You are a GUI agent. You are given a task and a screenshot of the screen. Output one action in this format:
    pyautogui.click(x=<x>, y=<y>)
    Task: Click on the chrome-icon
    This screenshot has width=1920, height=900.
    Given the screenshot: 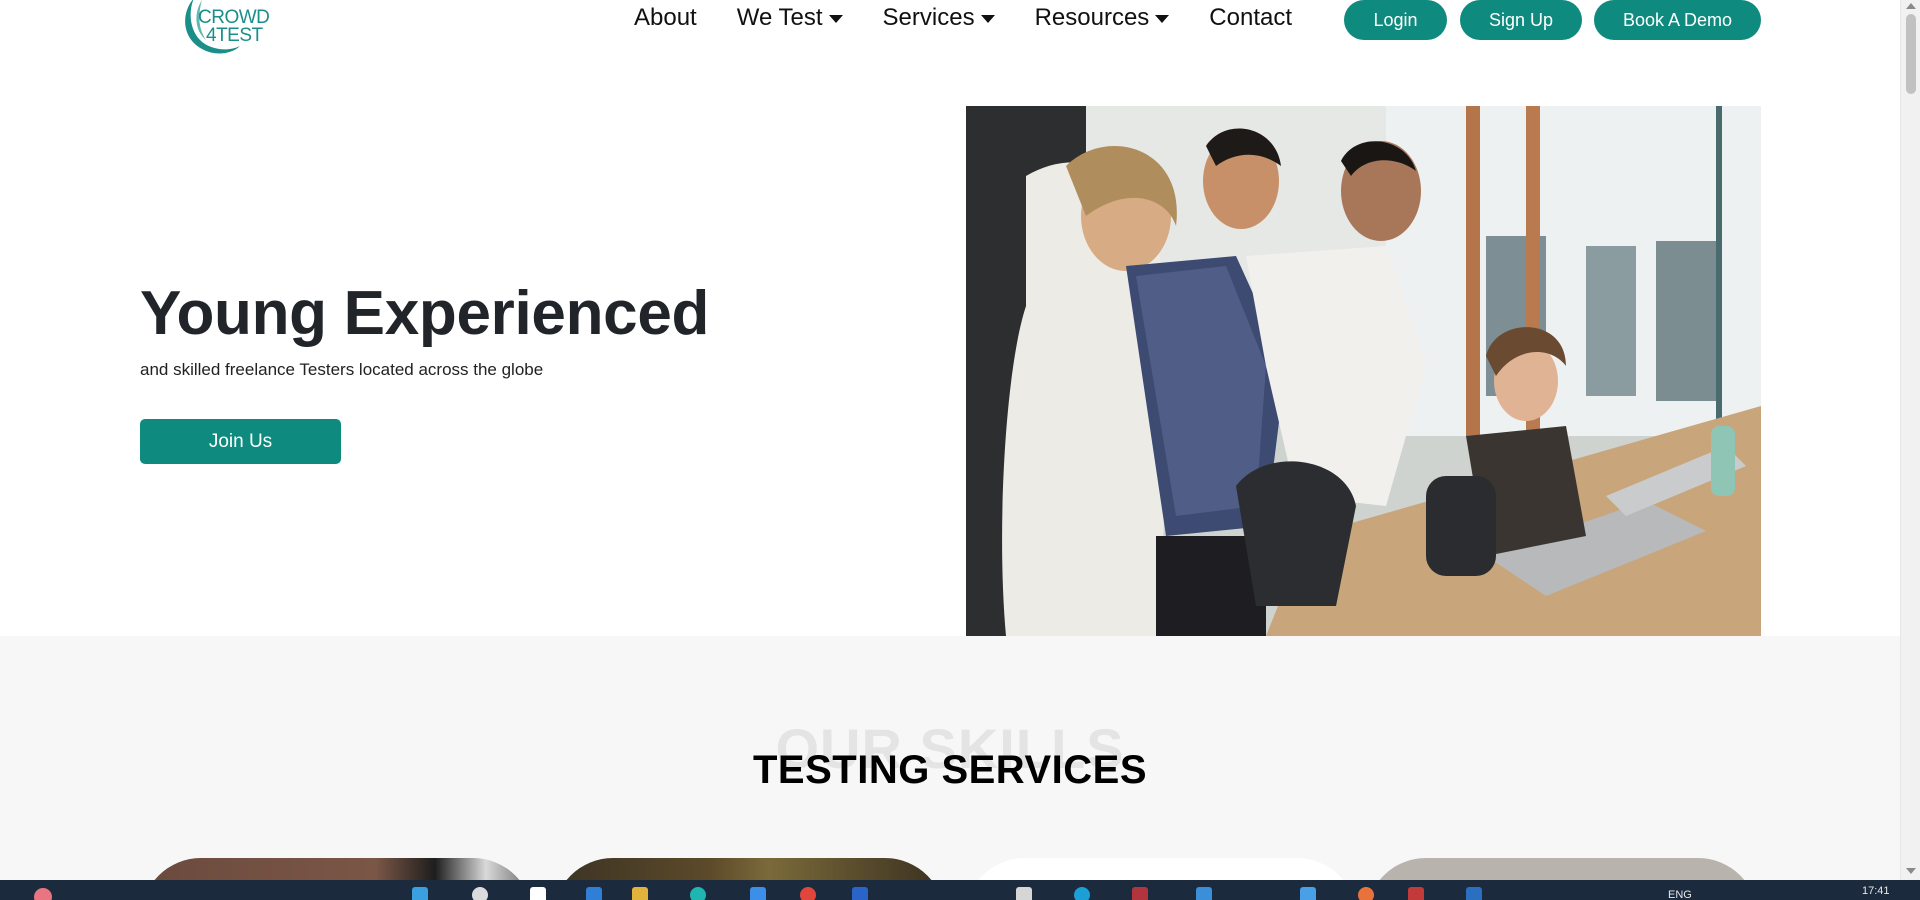 What is the action you would take?
    pyautogui.click(x=808, y=893)
    